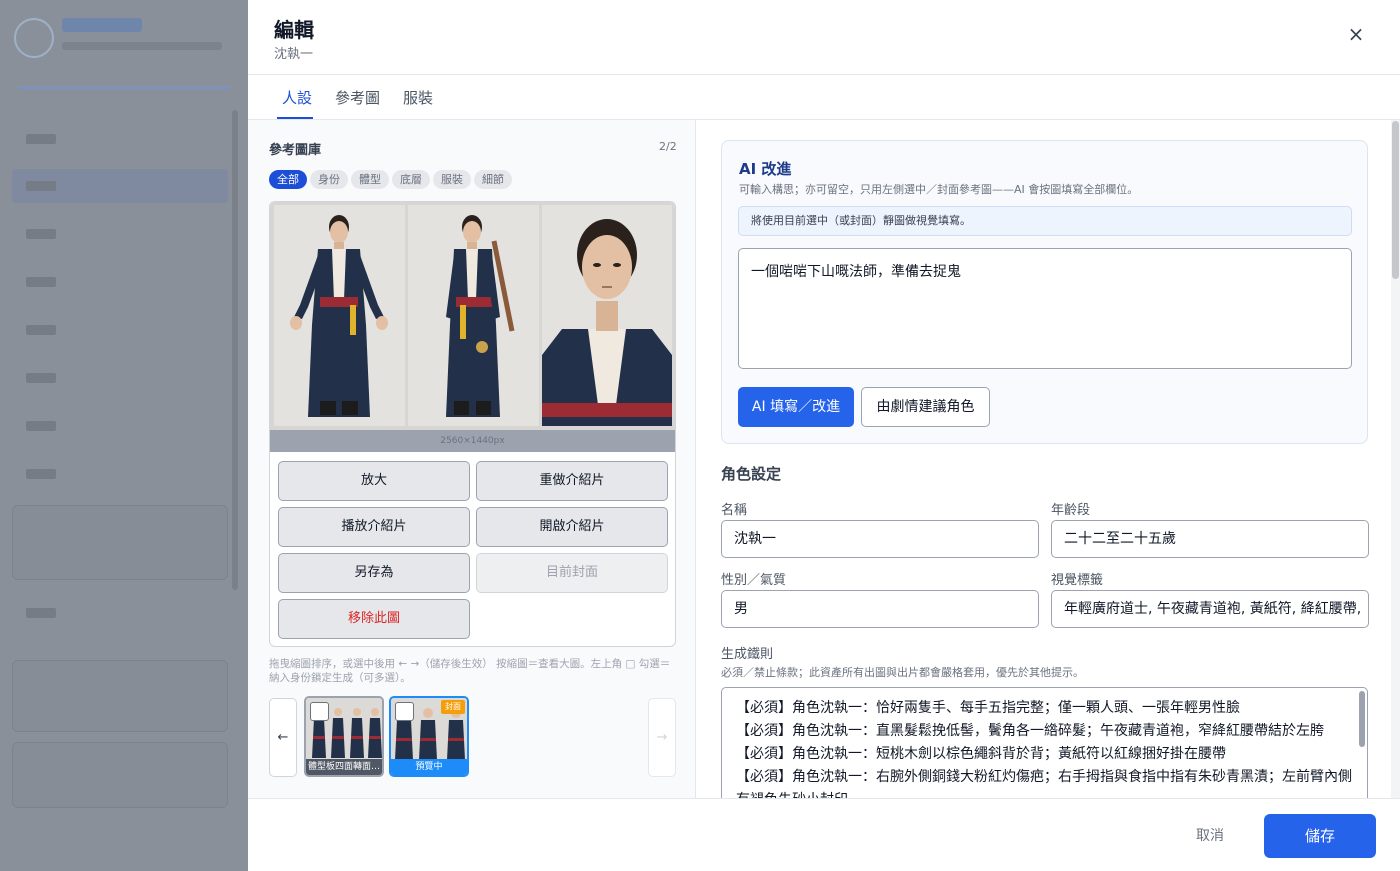  I want to click on ai-fill-button: AI 填寫／改進, so click(796, 407).